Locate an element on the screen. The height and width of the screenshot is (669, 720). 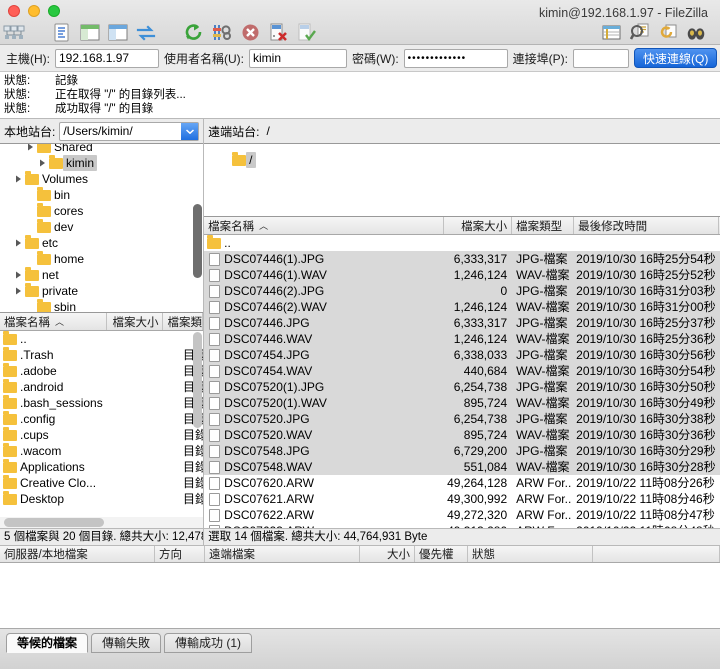
file-row: .config目錄 is located at coordinates (101, 418).